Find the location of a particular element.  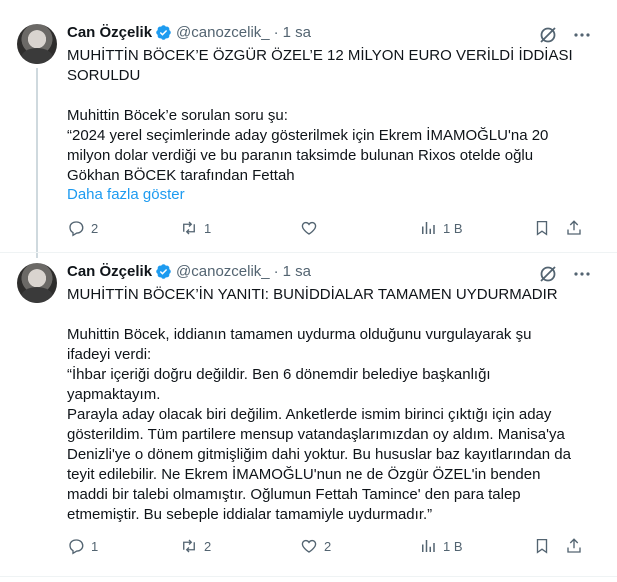

like-button: 2 is located at coordinates (315, 546).